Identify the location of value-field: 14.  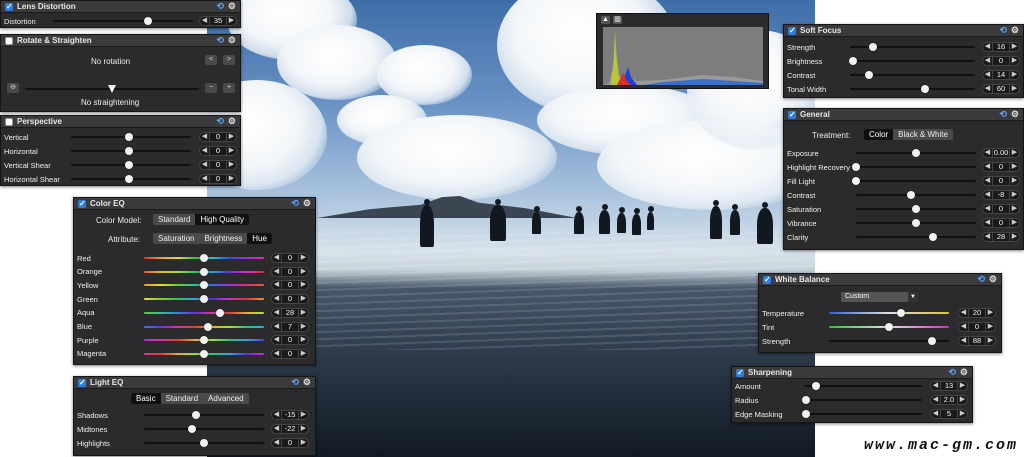
(1001, 75).